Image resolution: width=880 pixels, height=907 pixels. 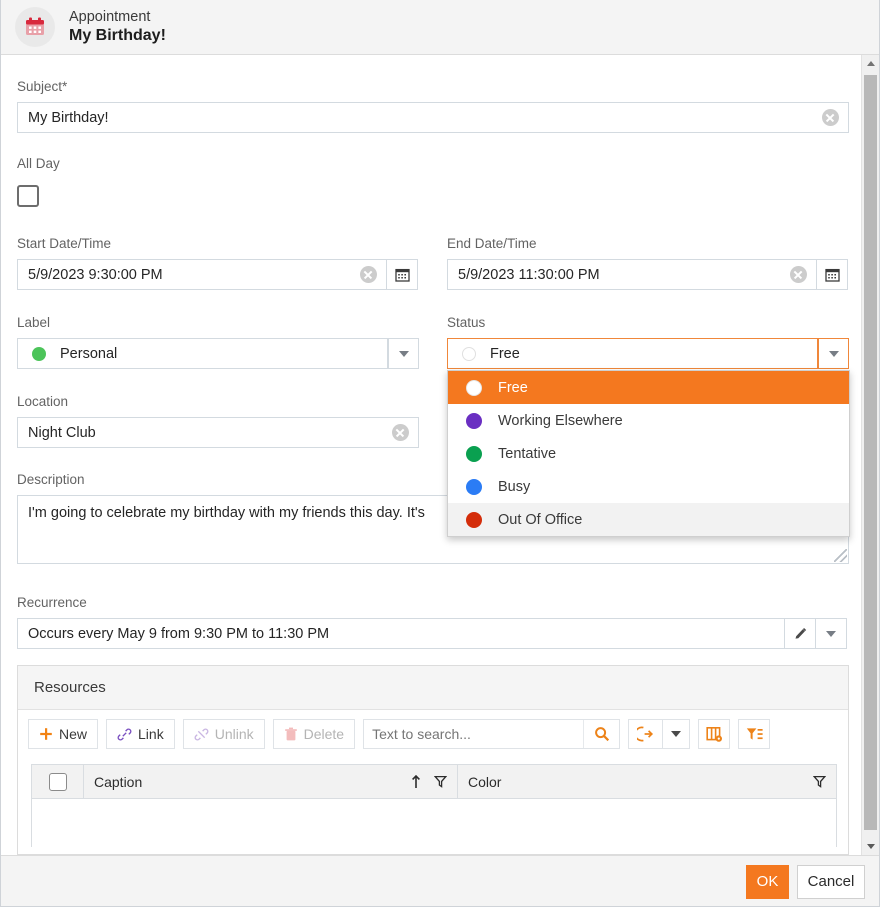 What do you see at coordinates (218, 432) in the screenshot?
I see `location-input: Night Club` at bounding box center [218, 432].